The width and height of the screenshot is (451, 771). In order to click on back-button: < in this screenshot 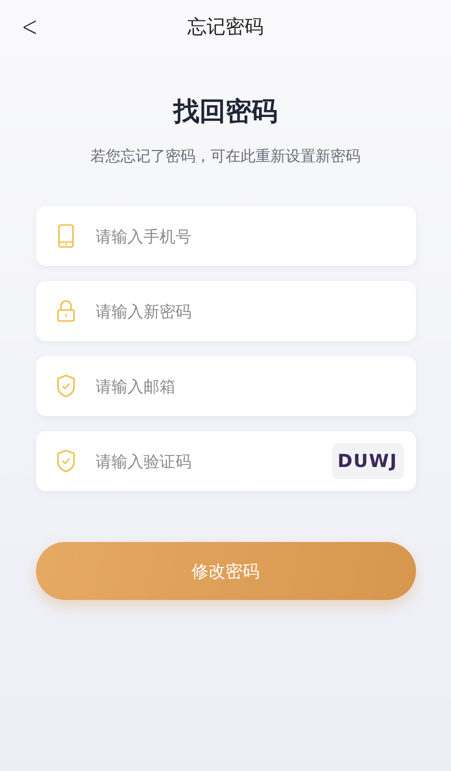, I will do `click(29, 26)`.